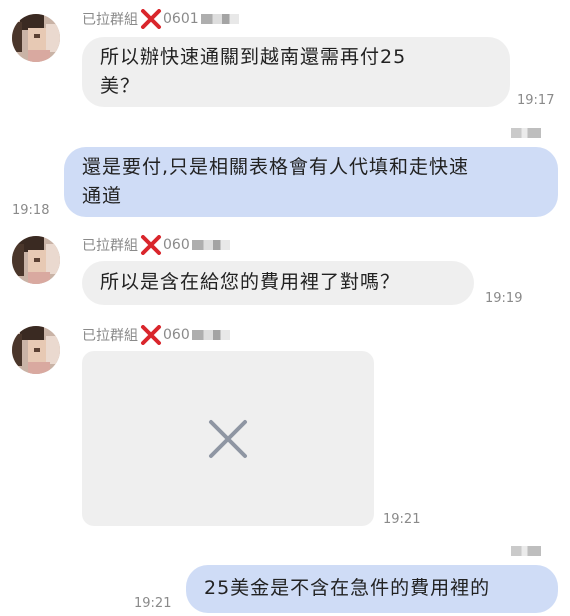  Describe the element at coordinates (253, 57) in the screenshot. I see `message-text: 所以辦快速通關到越南還需再付25` at that location.